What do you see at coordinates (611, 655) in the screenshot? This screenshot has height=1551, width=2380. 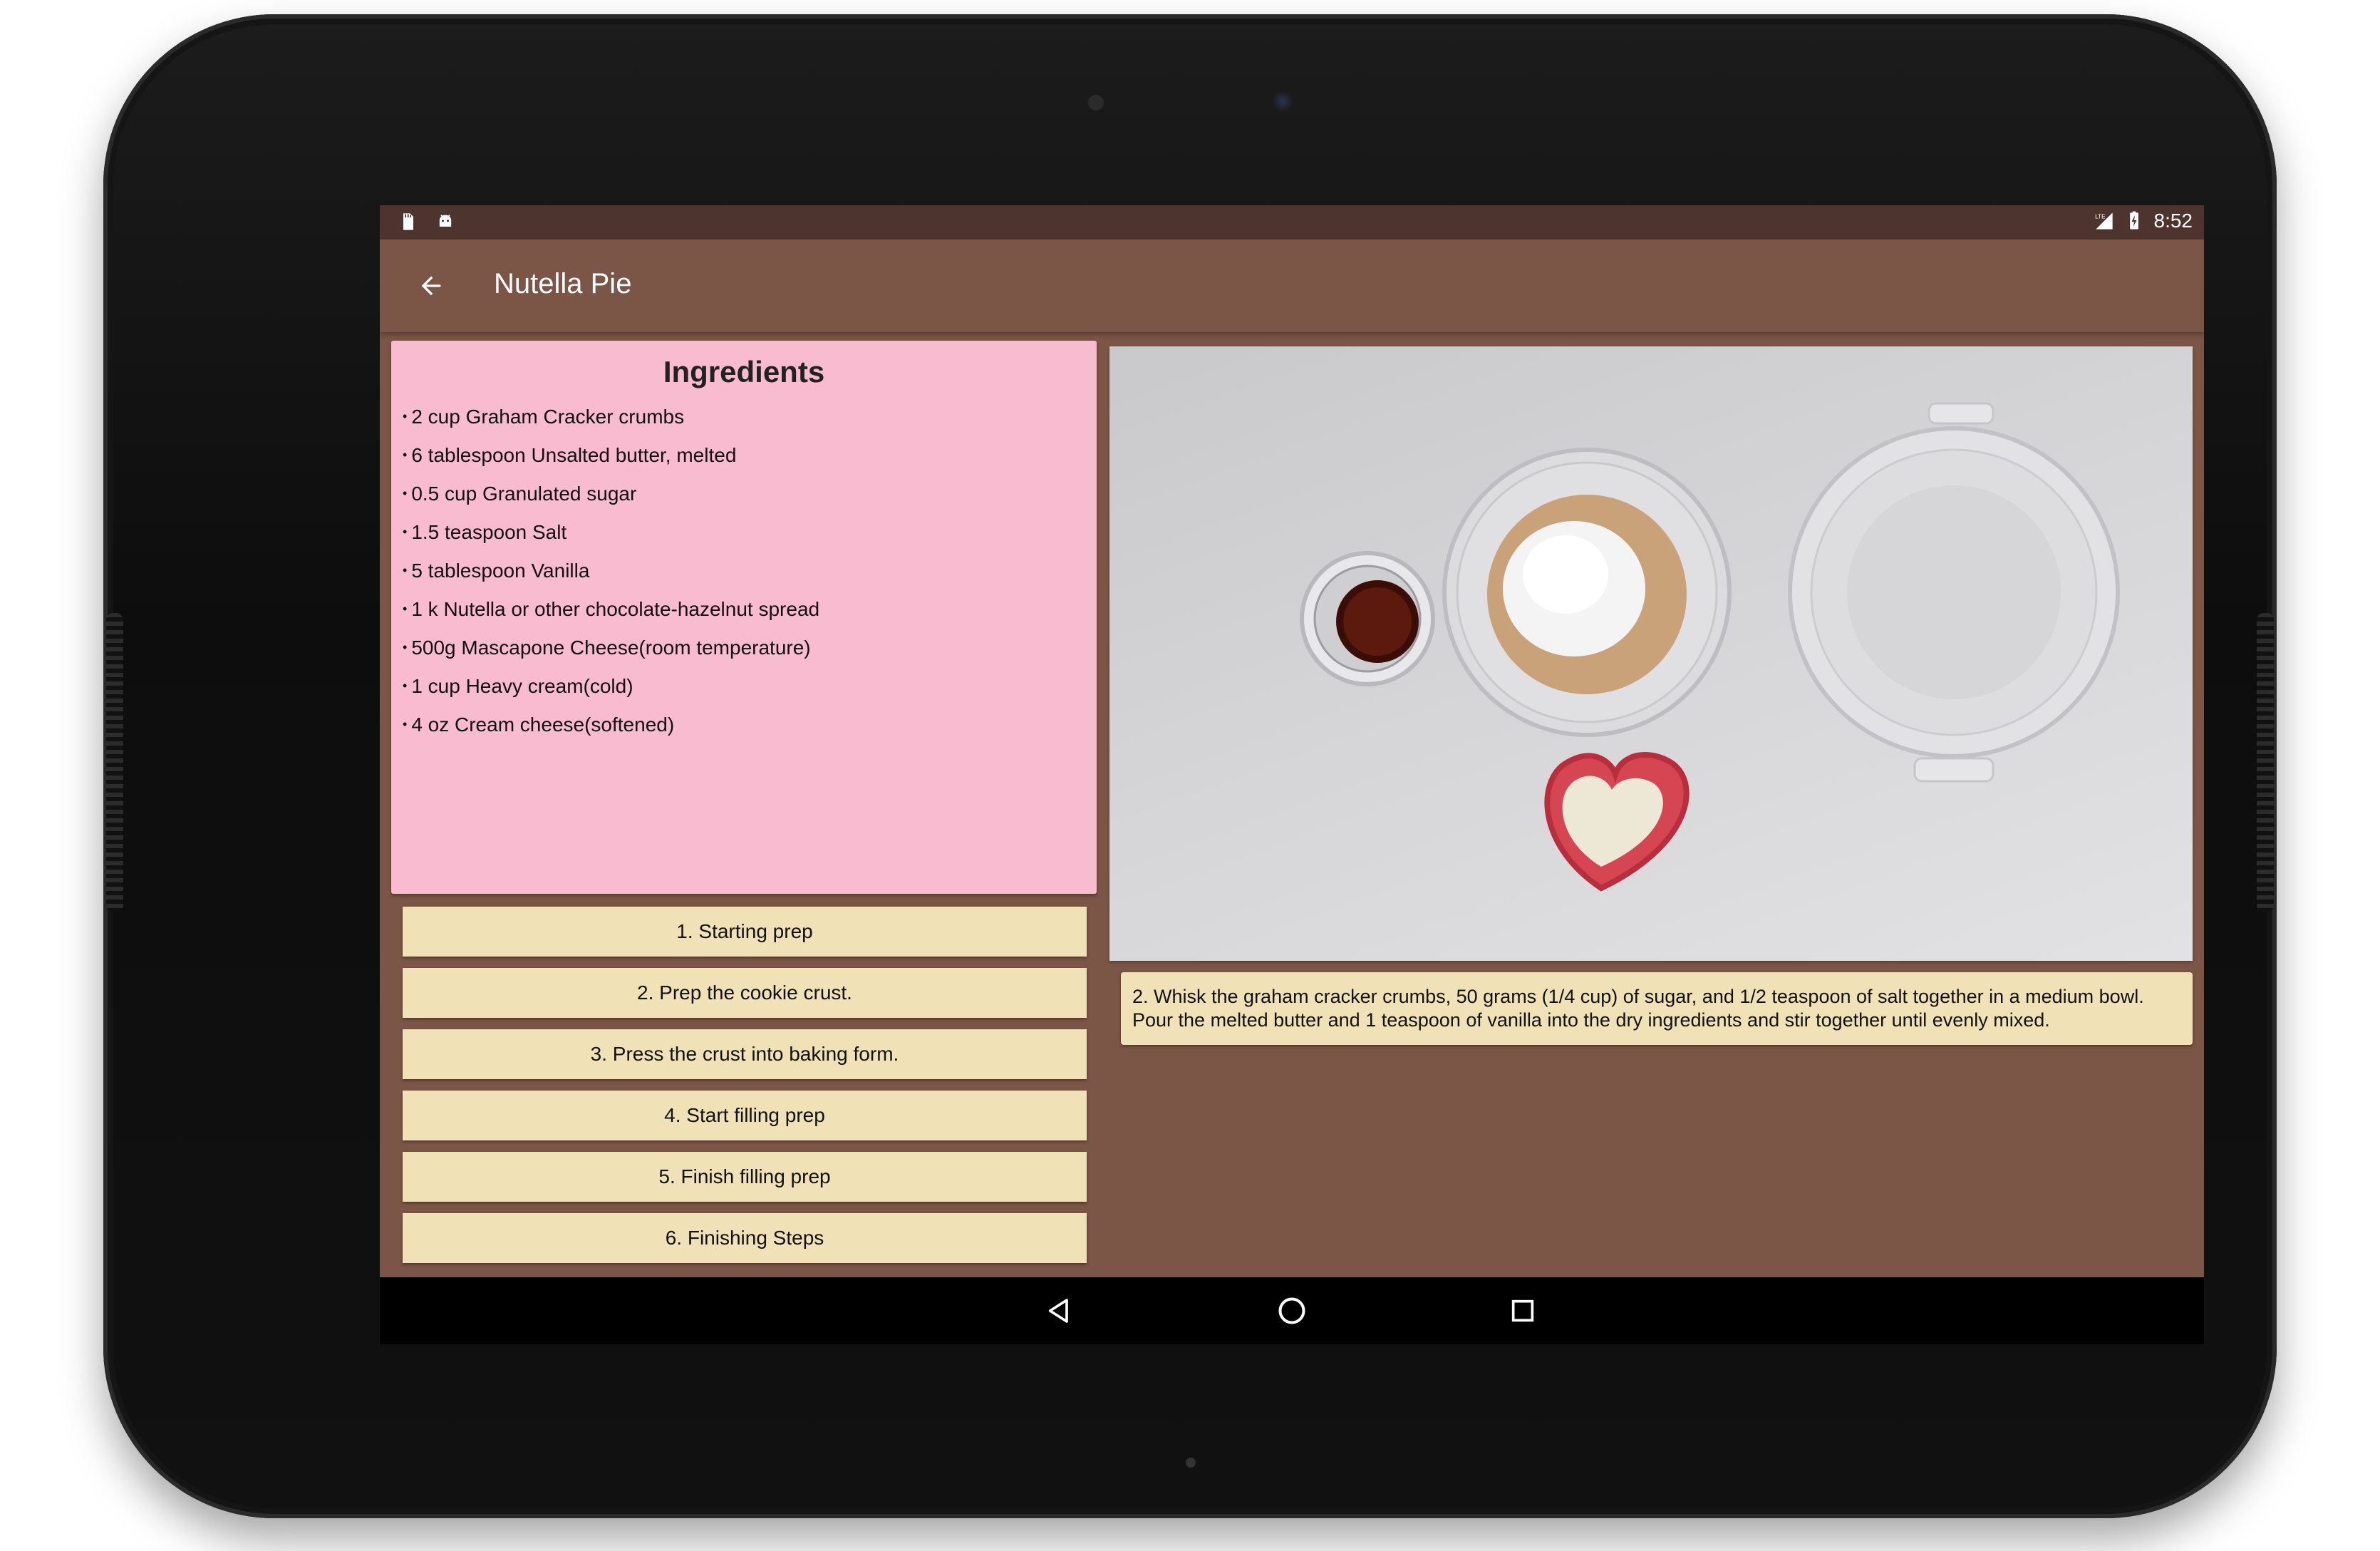 I see `ingredient-item: 500g Mascapone Cheese(room temperature)` at bounding box center [611, 655].